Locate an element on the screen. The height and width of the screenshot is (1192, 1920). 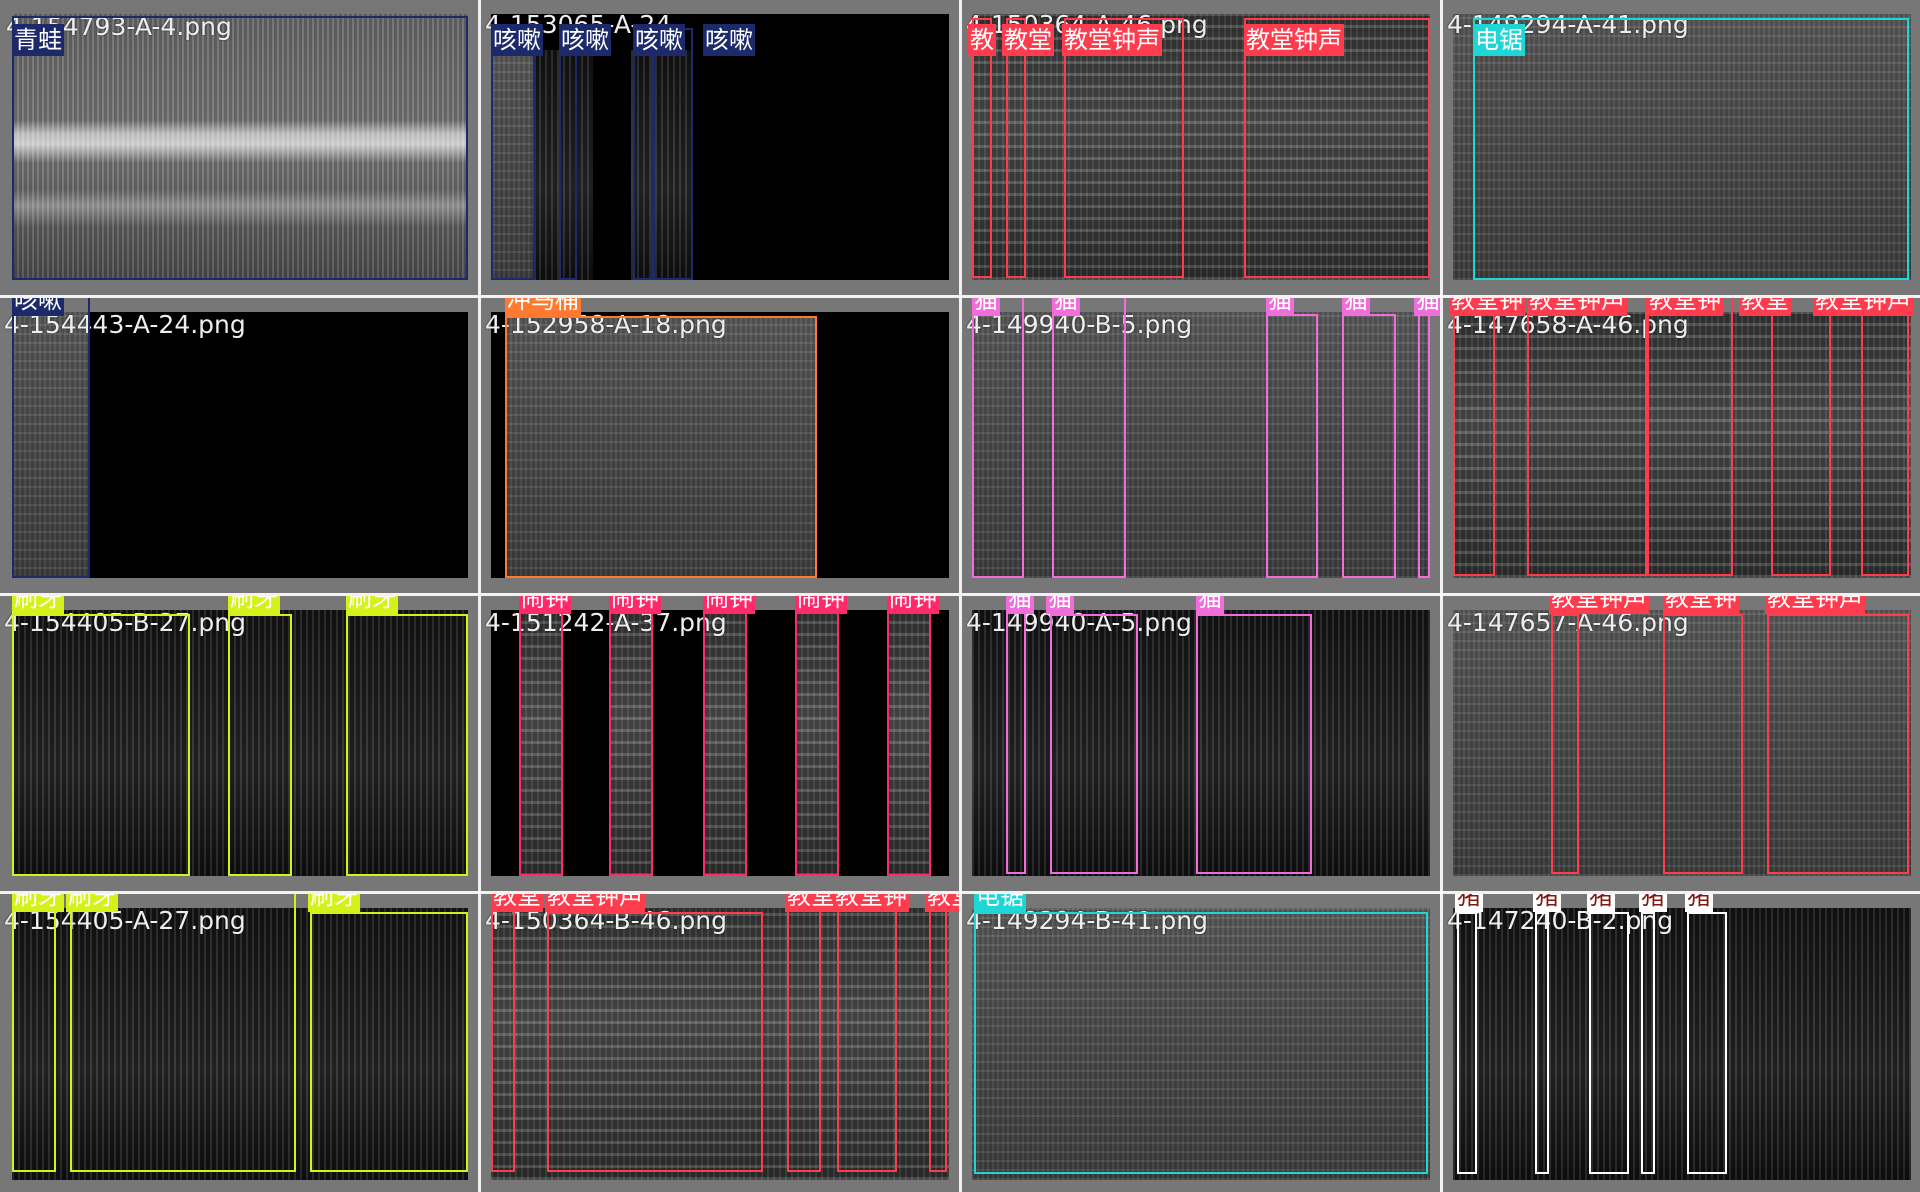
tile-church-bells: 4-147658-A-46.png 教堂钟 教堂钟声 教堂钟 教堂 教堂钟声 is located at coordinates (1681, 445).